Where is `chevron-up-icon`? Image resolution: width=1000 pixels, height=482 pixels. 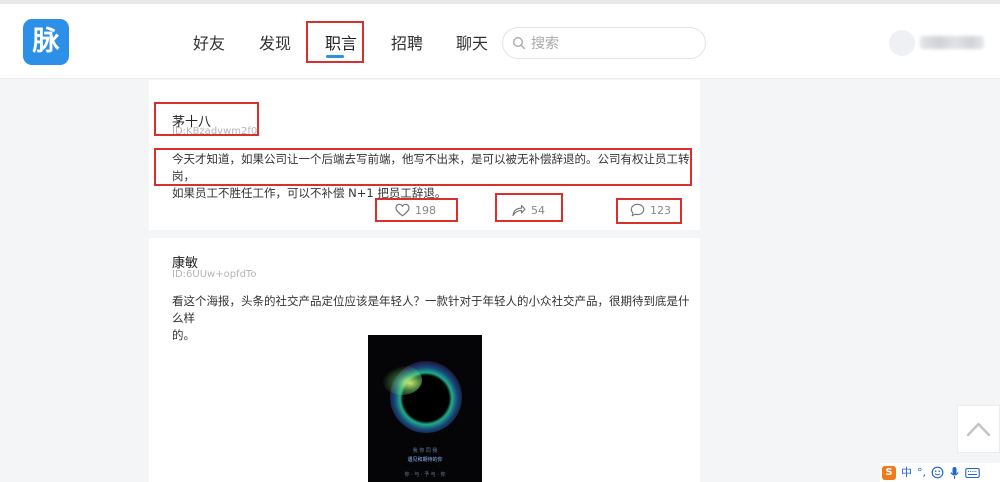
chevron-up-icon is located at coordinates (978, 429).